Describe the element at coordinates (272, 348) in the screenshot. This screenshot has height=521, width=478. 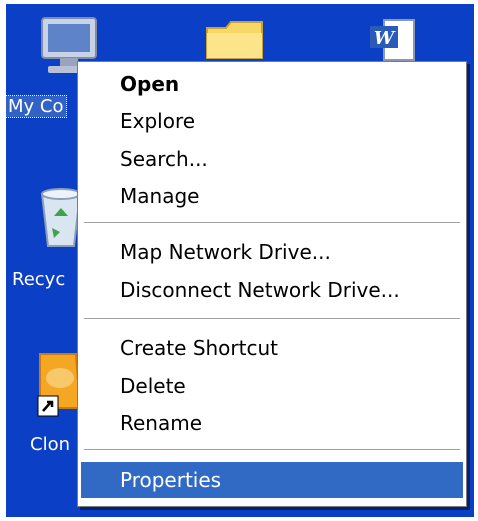
I see `menu-item-create-shortcut: Create Shortcut` at that location.